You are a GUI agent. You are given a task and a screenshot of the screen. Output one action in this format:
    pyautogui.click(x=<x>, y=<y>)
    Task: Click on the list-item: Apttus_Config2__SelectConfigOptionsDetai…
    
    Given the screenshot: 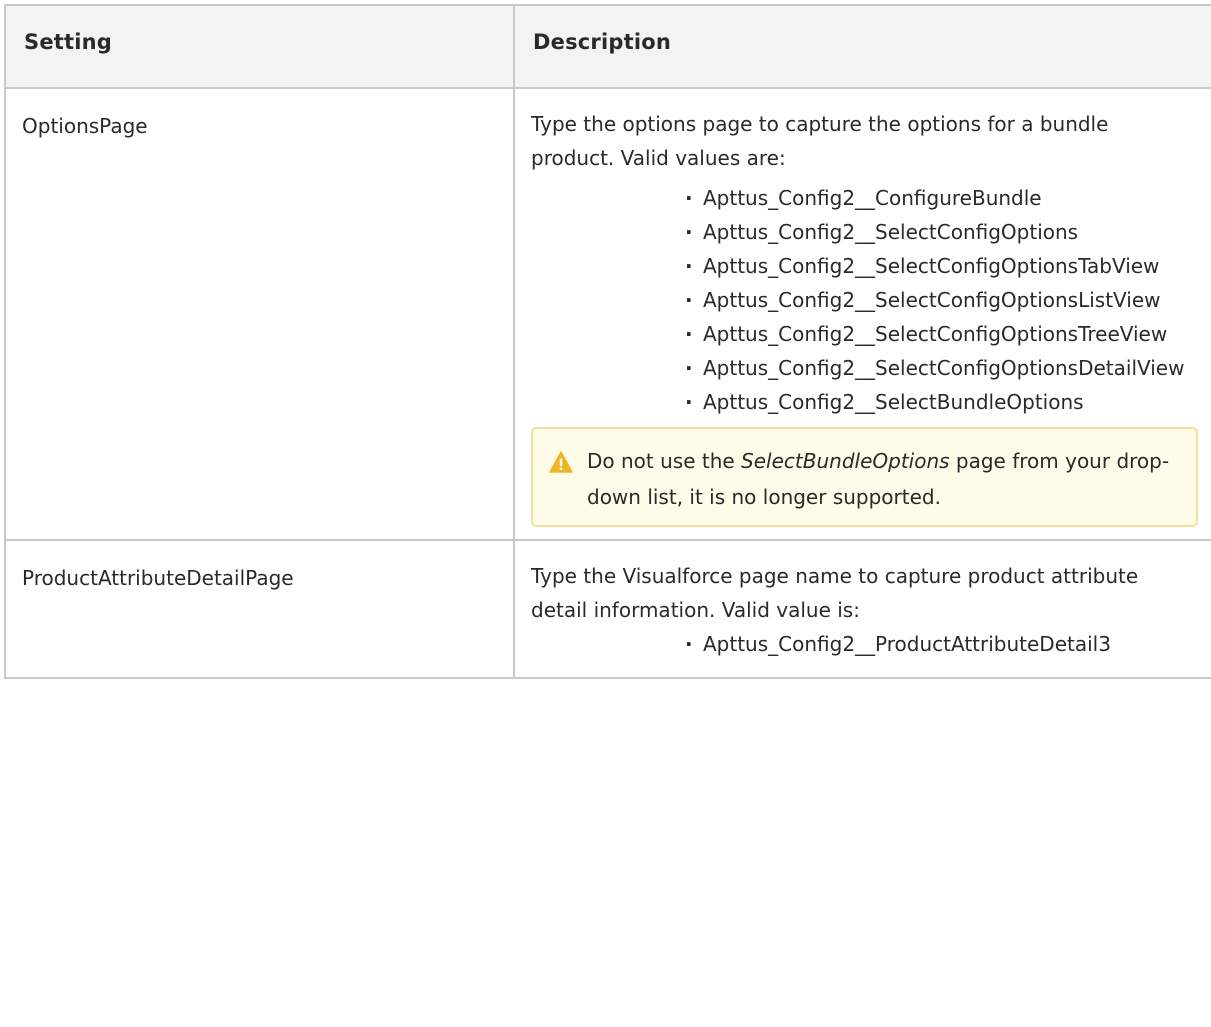 What is the action you would take?
    pyautogui.click(x=939, y=368)
    